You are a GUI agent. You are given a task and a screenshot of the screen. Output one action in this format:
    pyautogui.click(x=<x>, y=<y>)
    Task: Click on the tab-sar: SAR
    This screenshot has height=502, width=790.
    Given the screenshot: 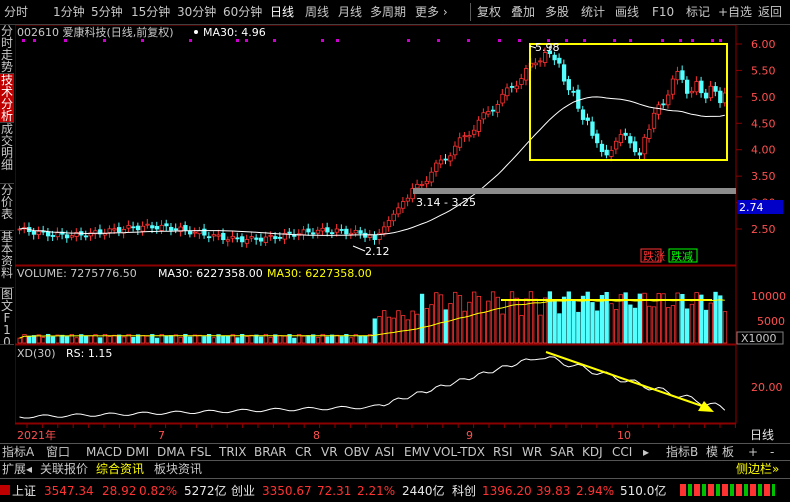 What is the action you would take?
    pyautogui.click(x=562, y=452)
    